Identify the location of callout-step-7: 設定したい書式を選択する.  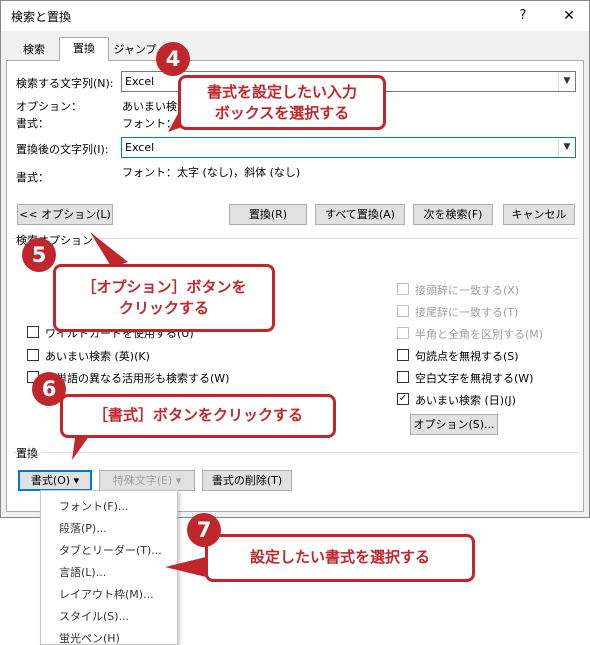
(340, 558).